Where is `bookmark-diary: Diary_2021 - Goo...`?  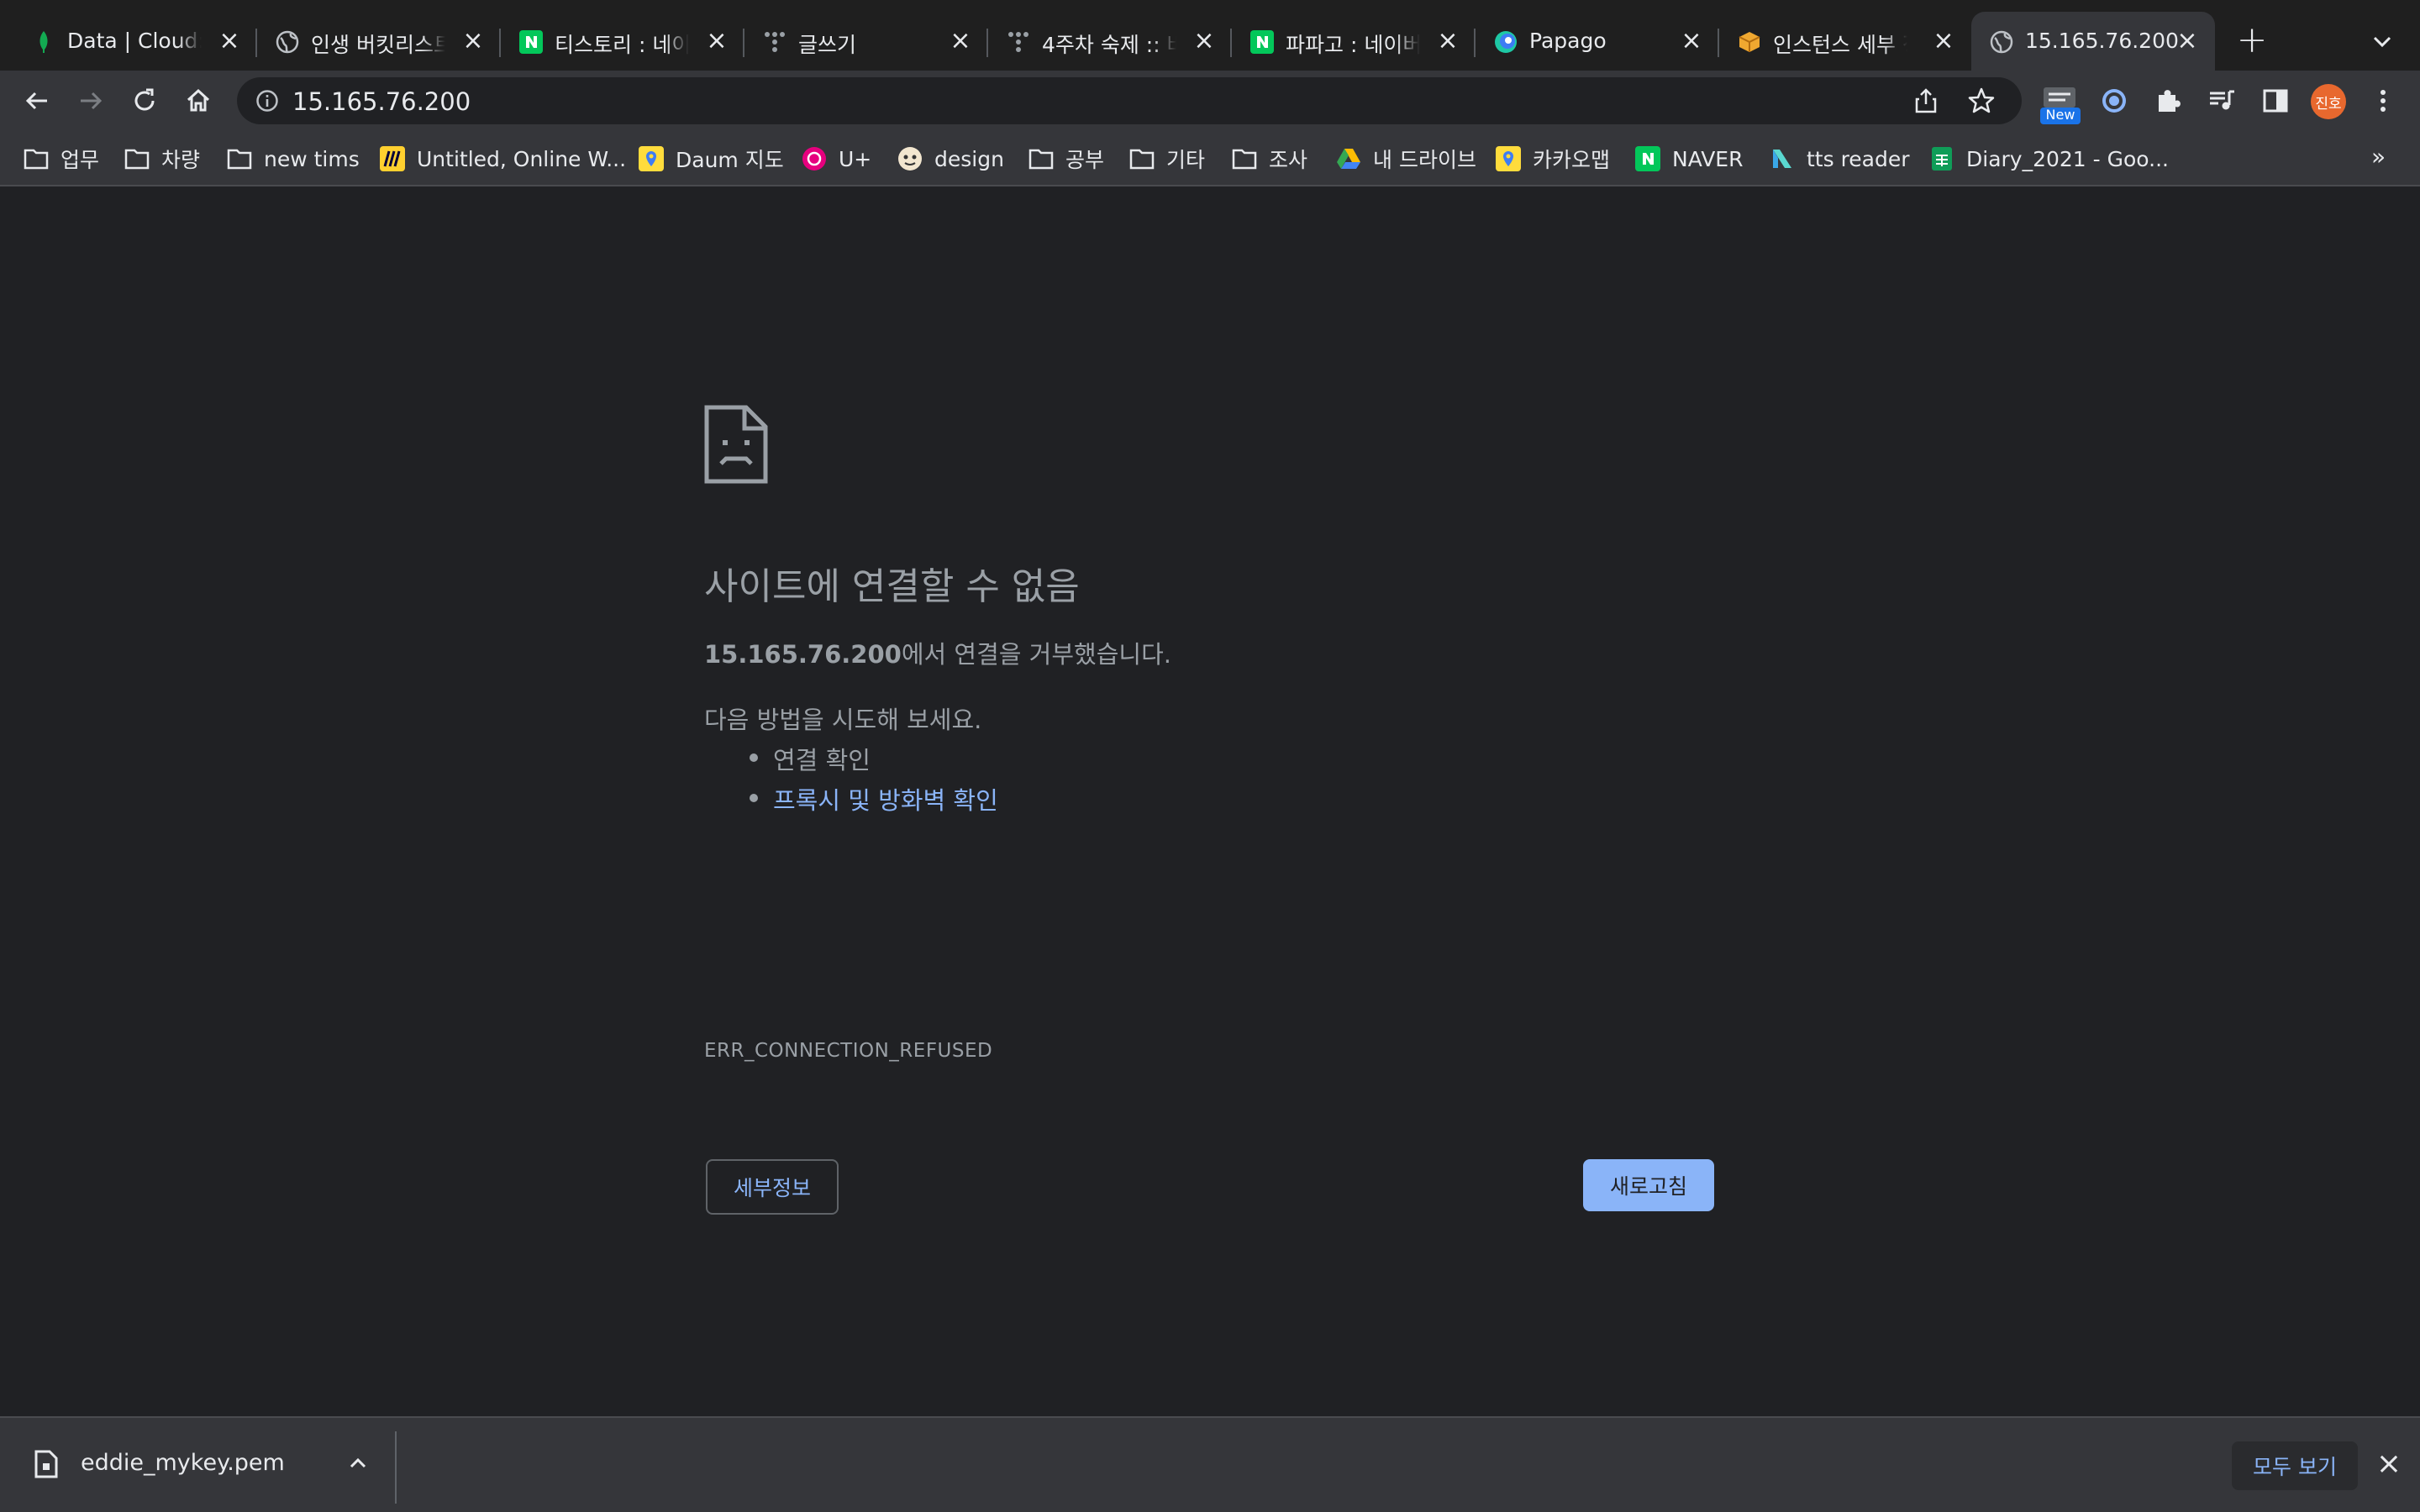
bookmark-diary: Diary_2021 - Goo... is located at coordinates (2049, 159).